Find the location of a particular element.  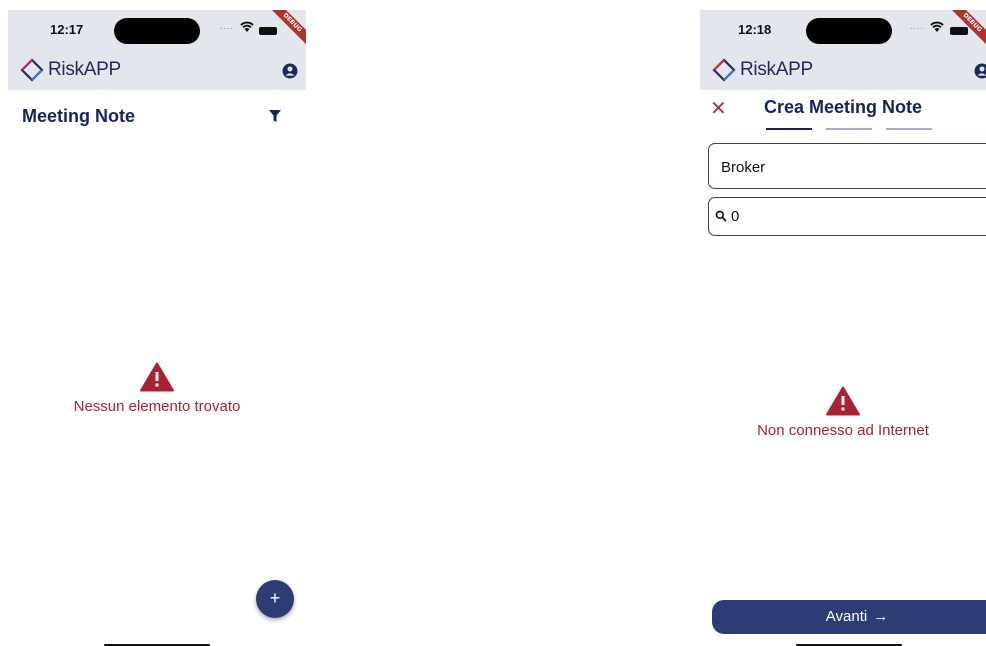

status-bar: 12:18 .... DEBUG is located at coordinates (843, 30).